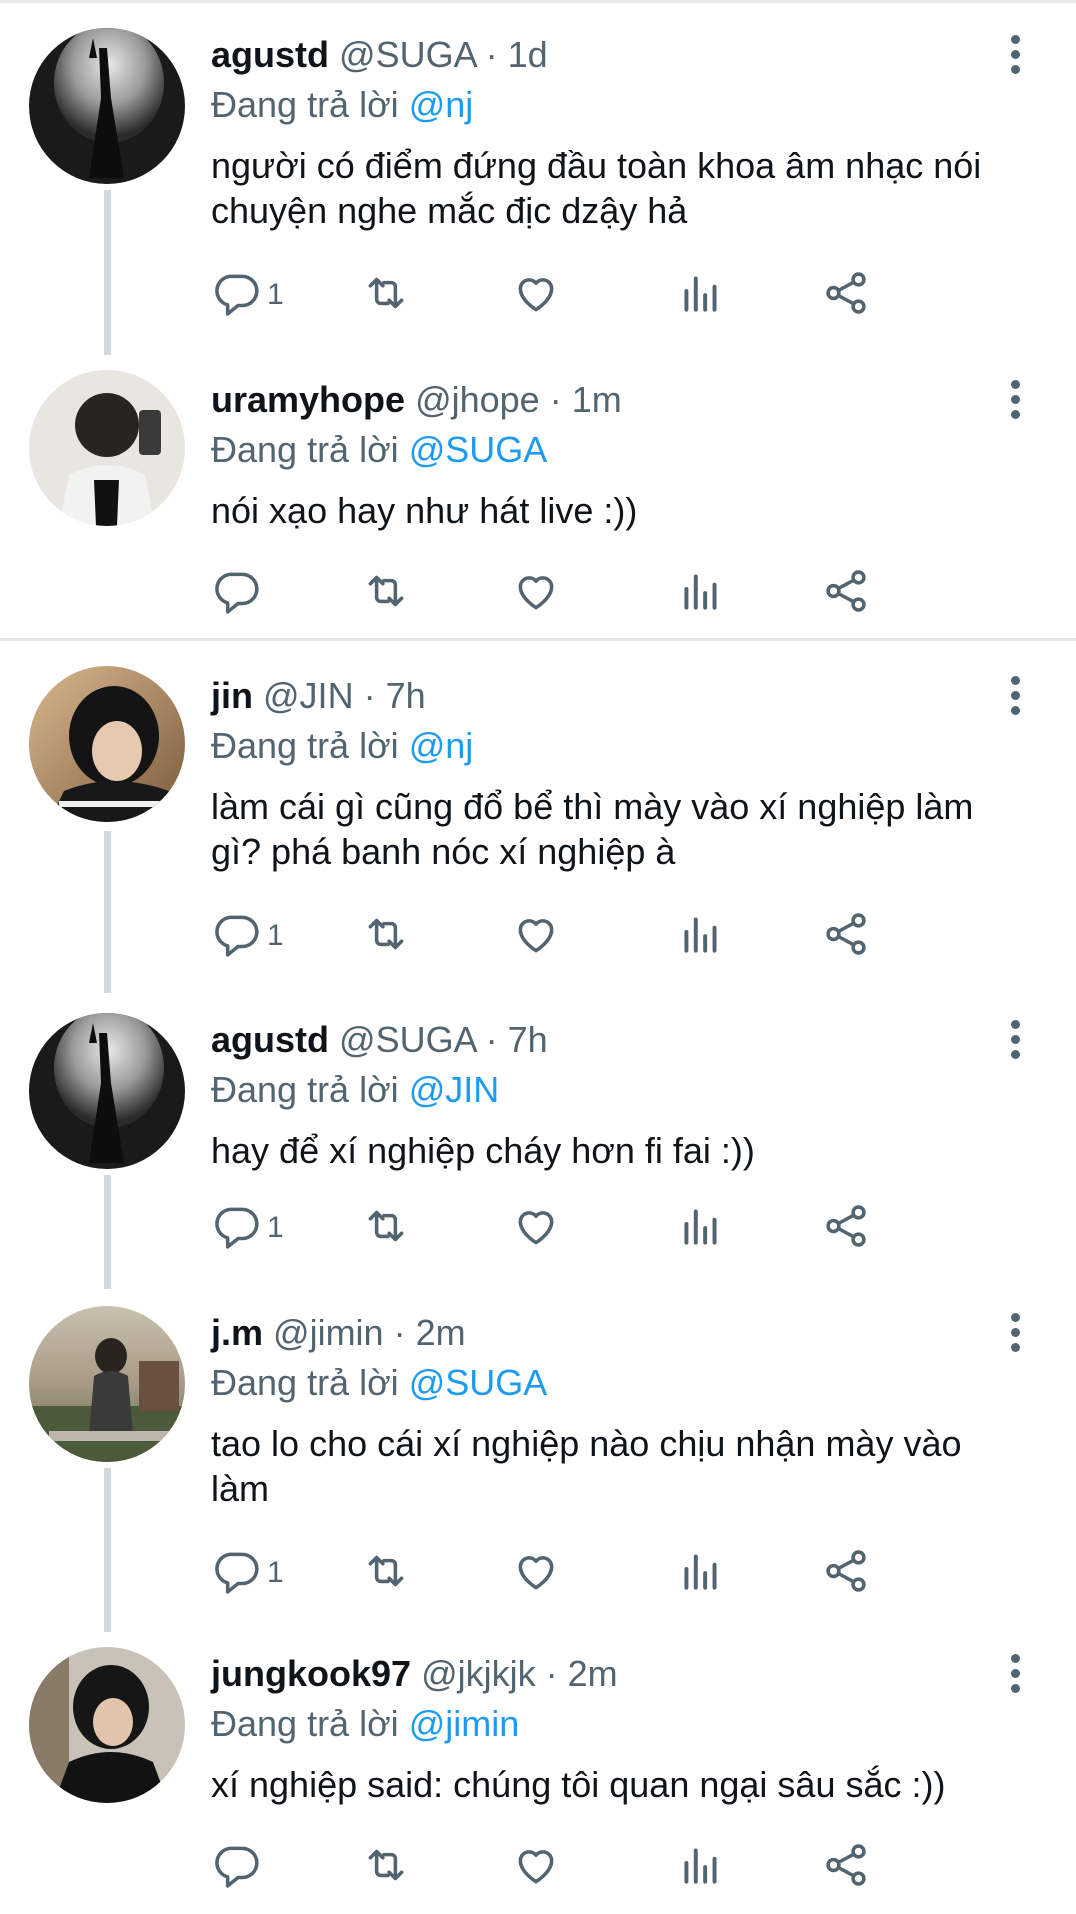  What do you see at coordinates (477, 399) in the screenshot?
I see `handle: @jhope` at bounding box center [477, 399].